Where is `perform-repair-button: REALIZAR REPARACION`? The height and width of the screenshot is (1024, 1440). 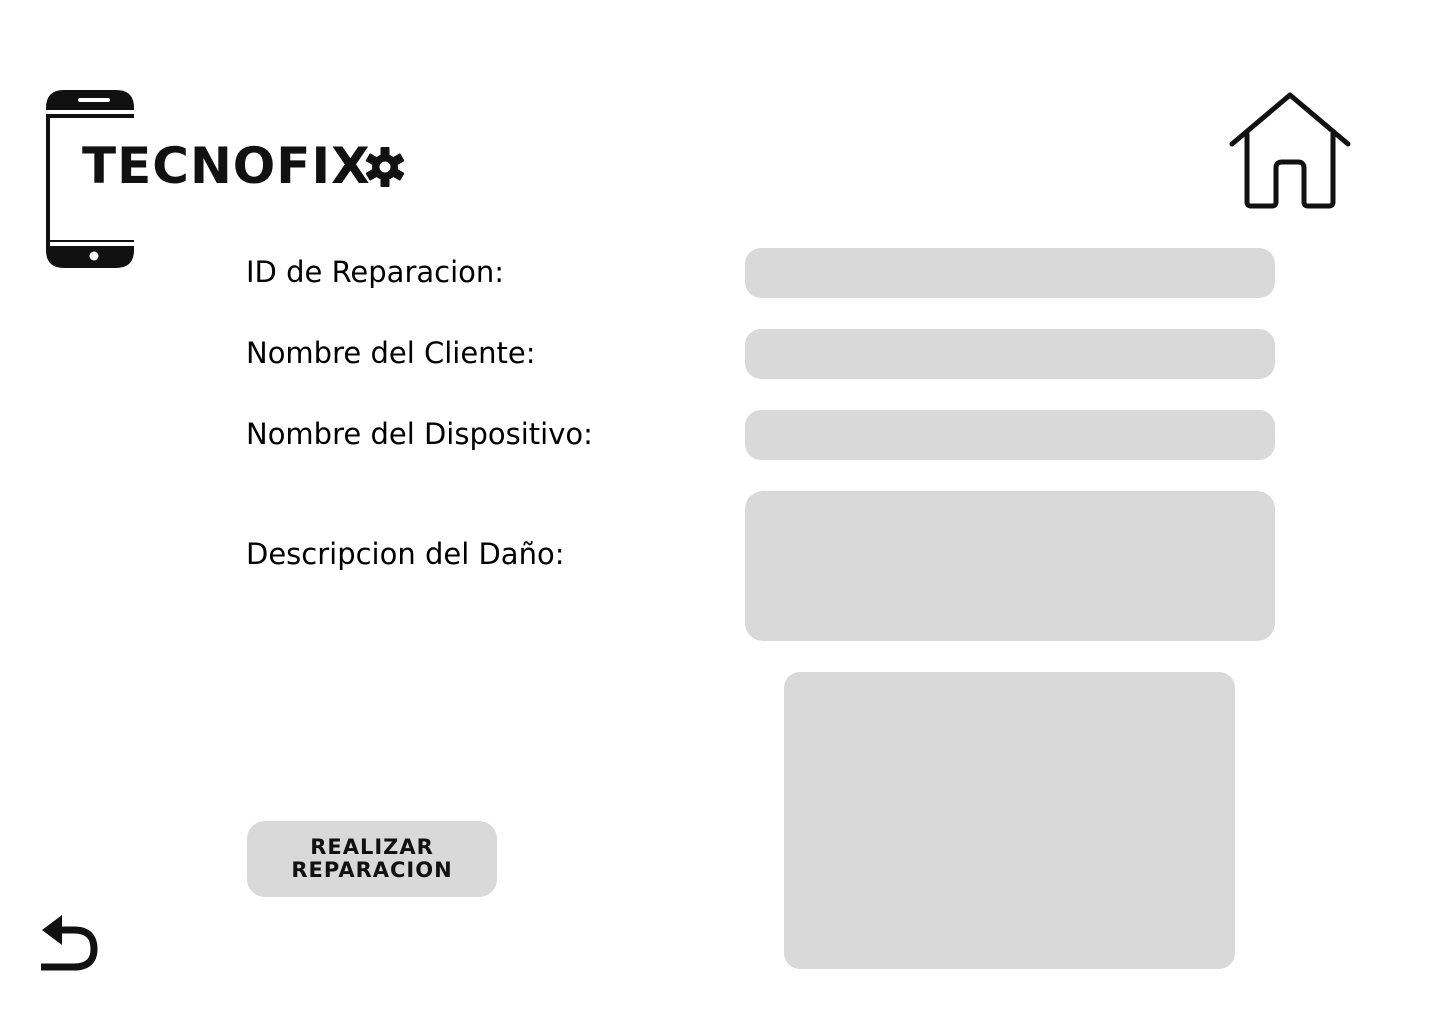 perform-repair-button: REALIZAR REPARACION is located at coordinates (372, 859).